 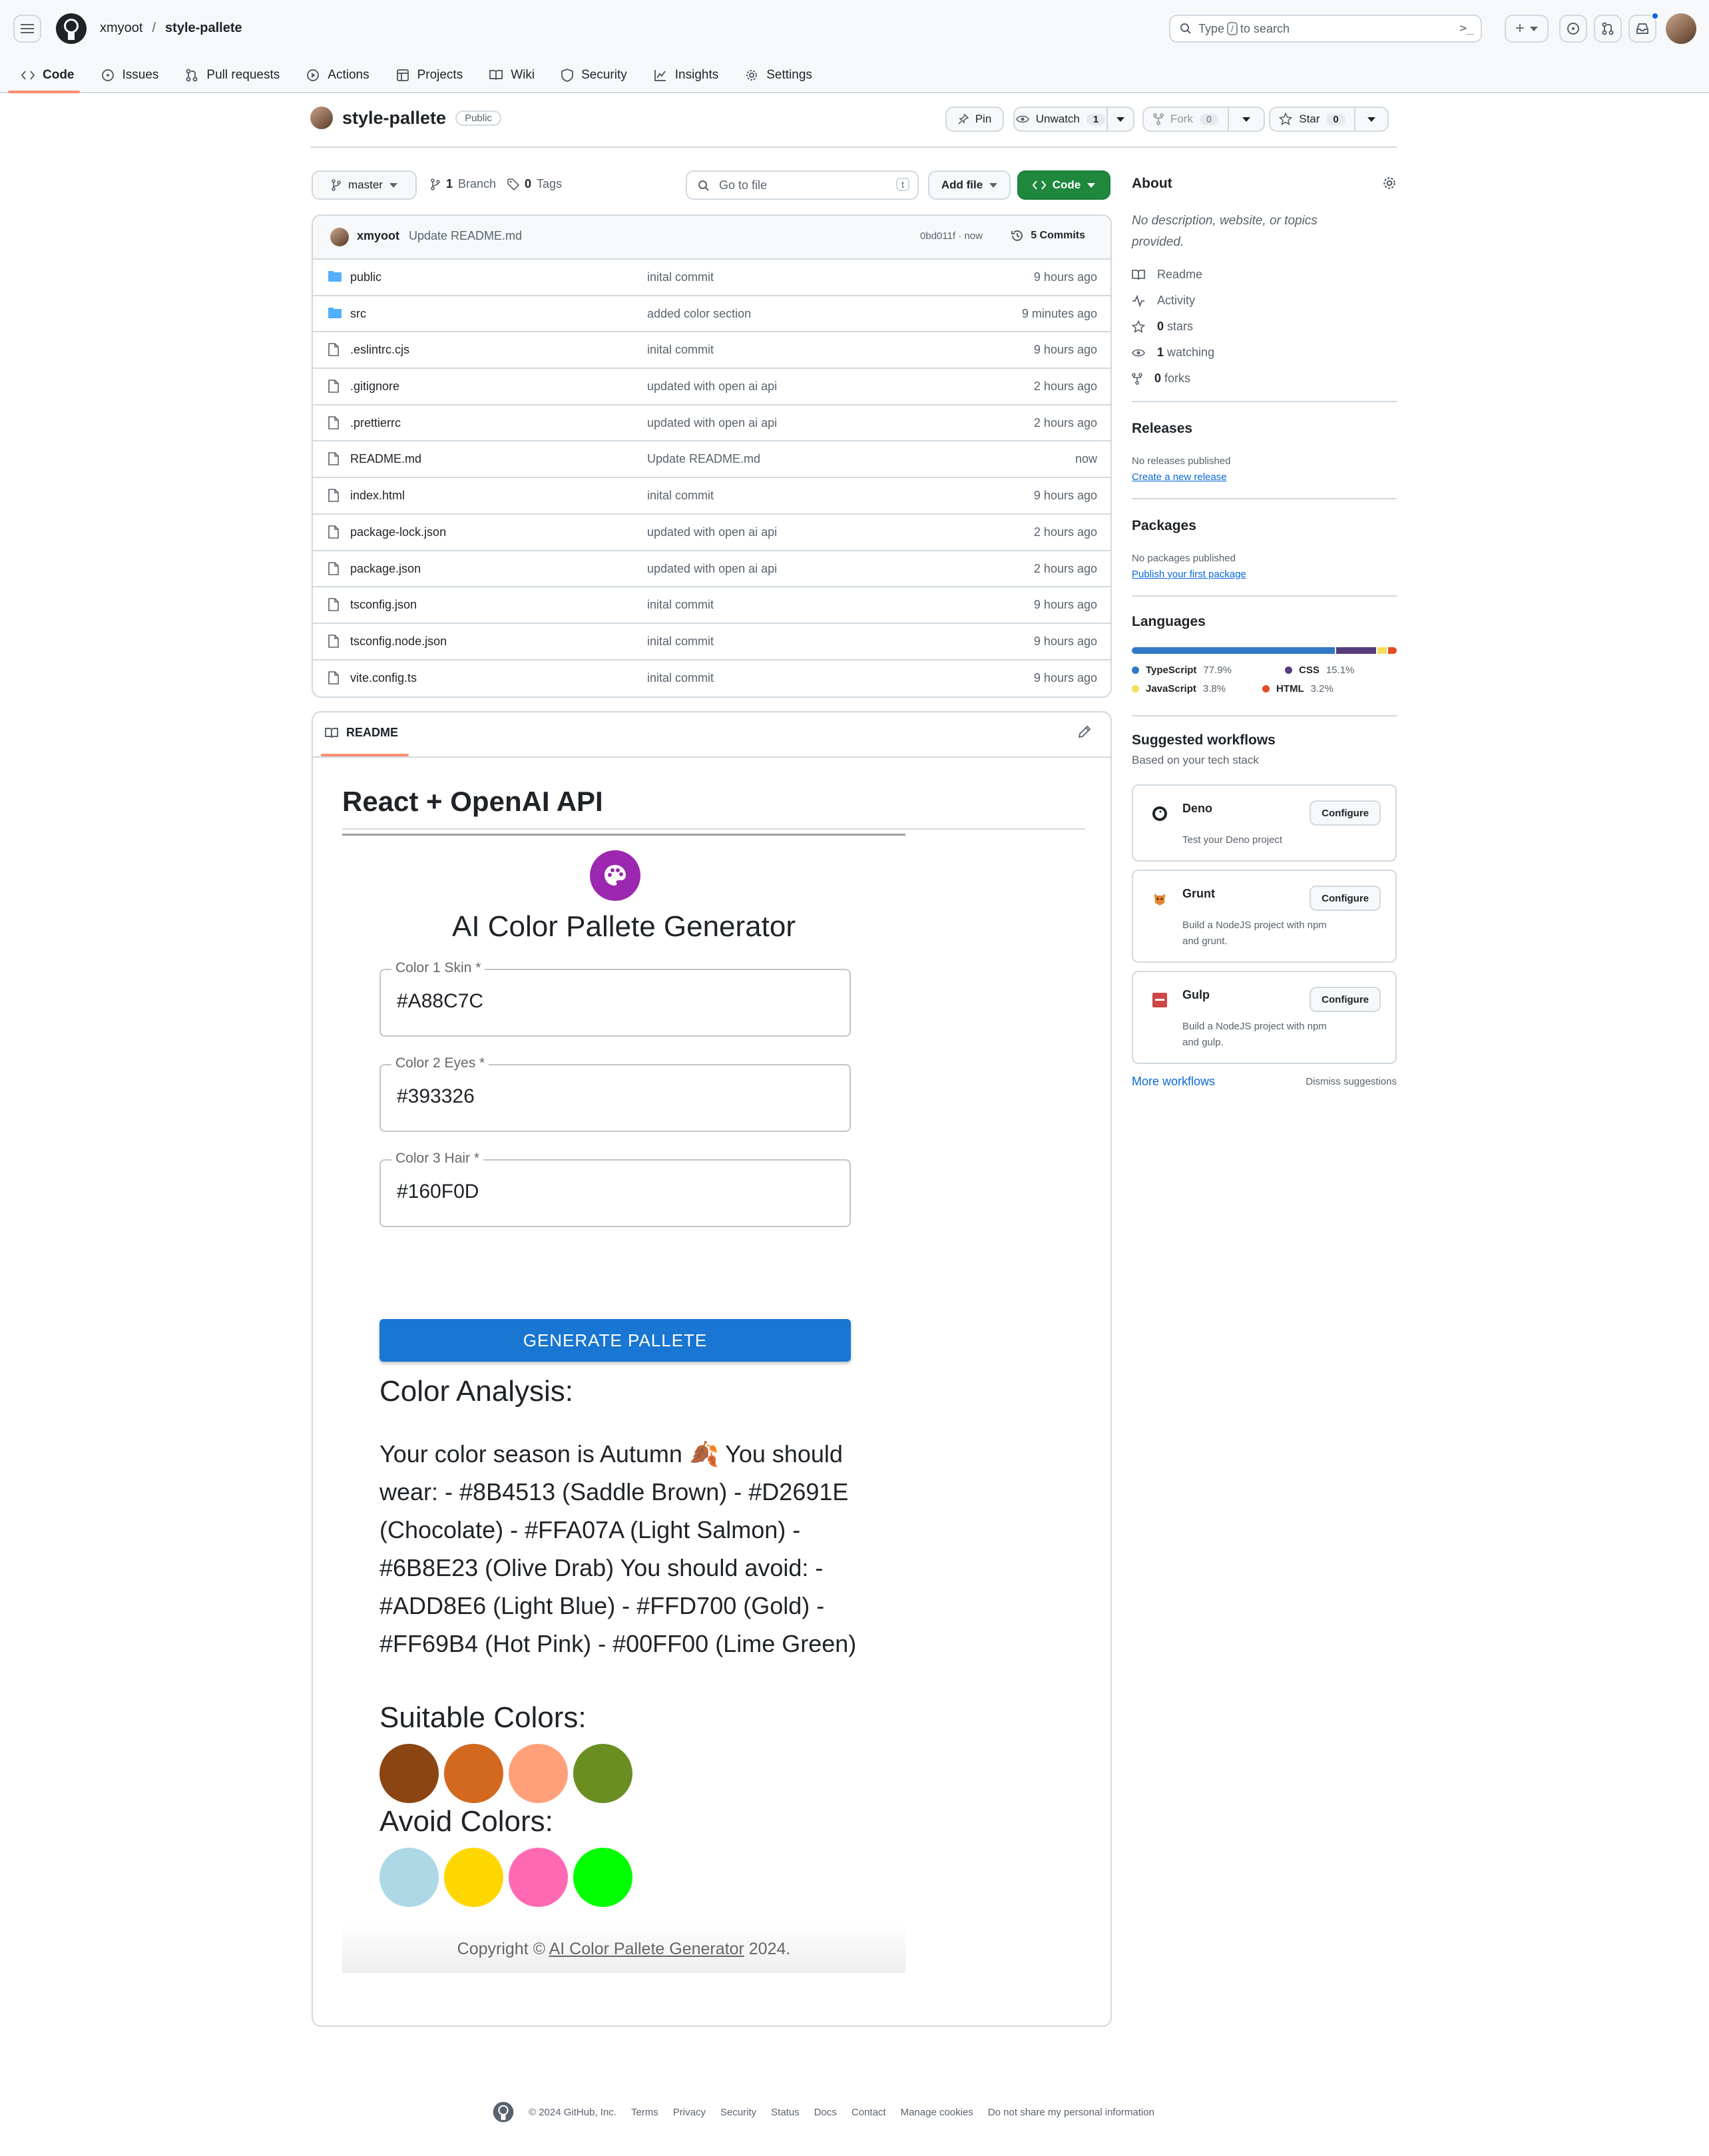 I want to click on forks-link: 0 forks, so click(x=1161, y=379).